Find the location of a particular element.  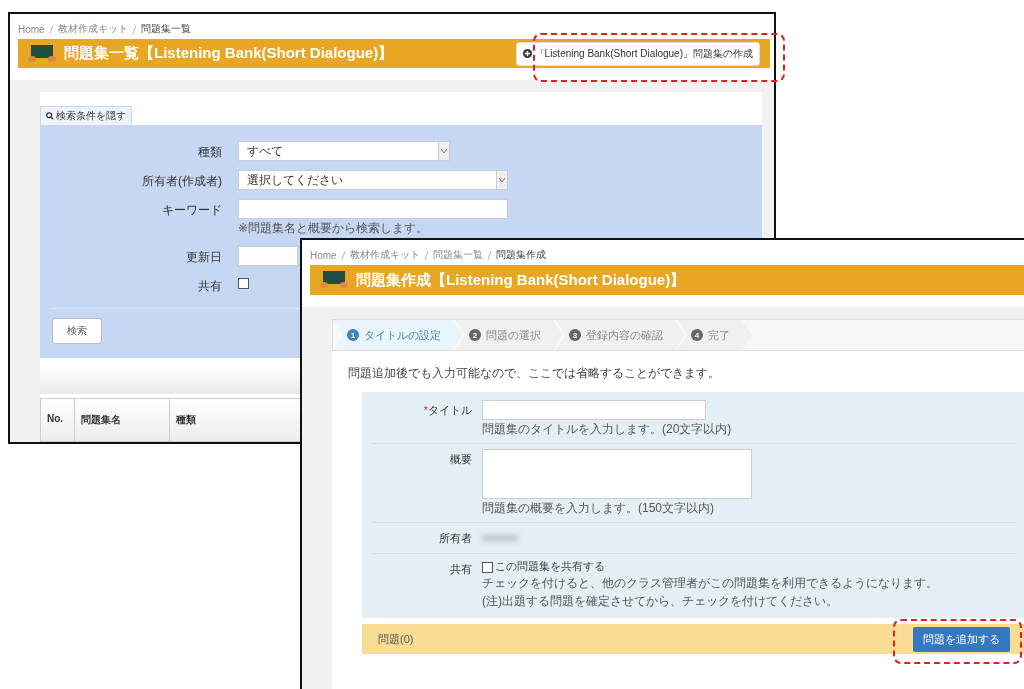

search-toggle-tab: 検索条件を隠す is located at coordinates (86, 115).